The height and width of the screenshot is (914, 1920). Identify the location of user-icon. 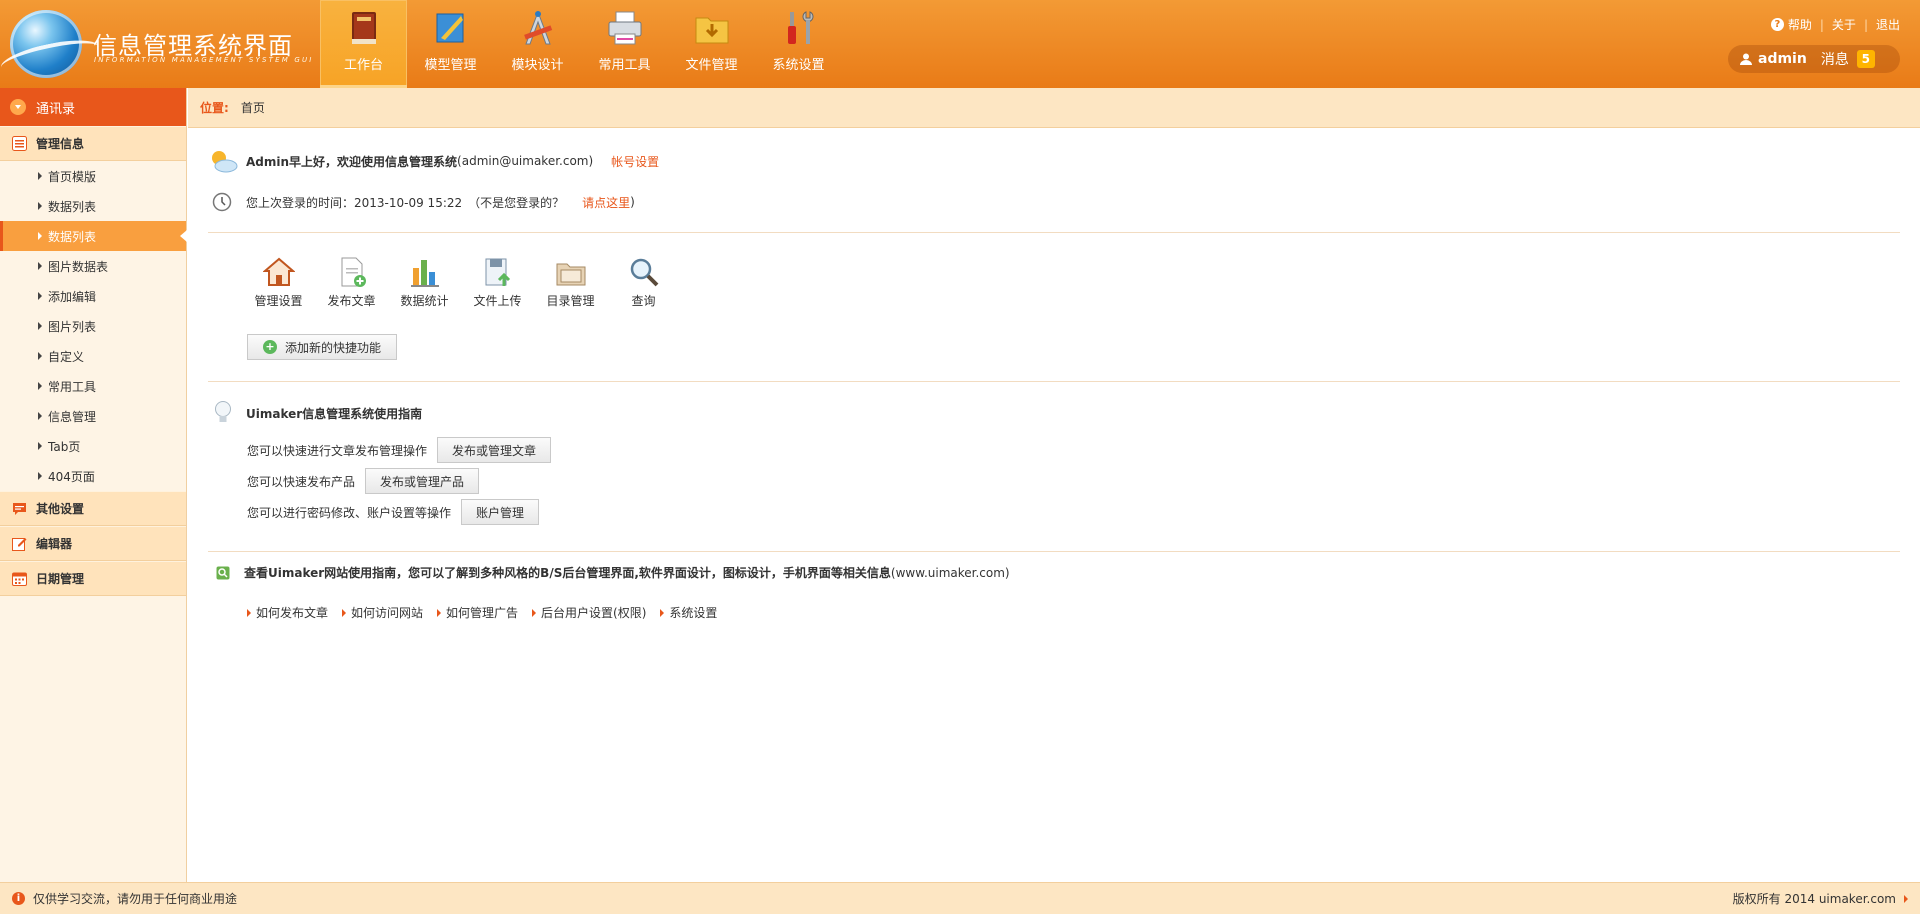
(1746, 59).